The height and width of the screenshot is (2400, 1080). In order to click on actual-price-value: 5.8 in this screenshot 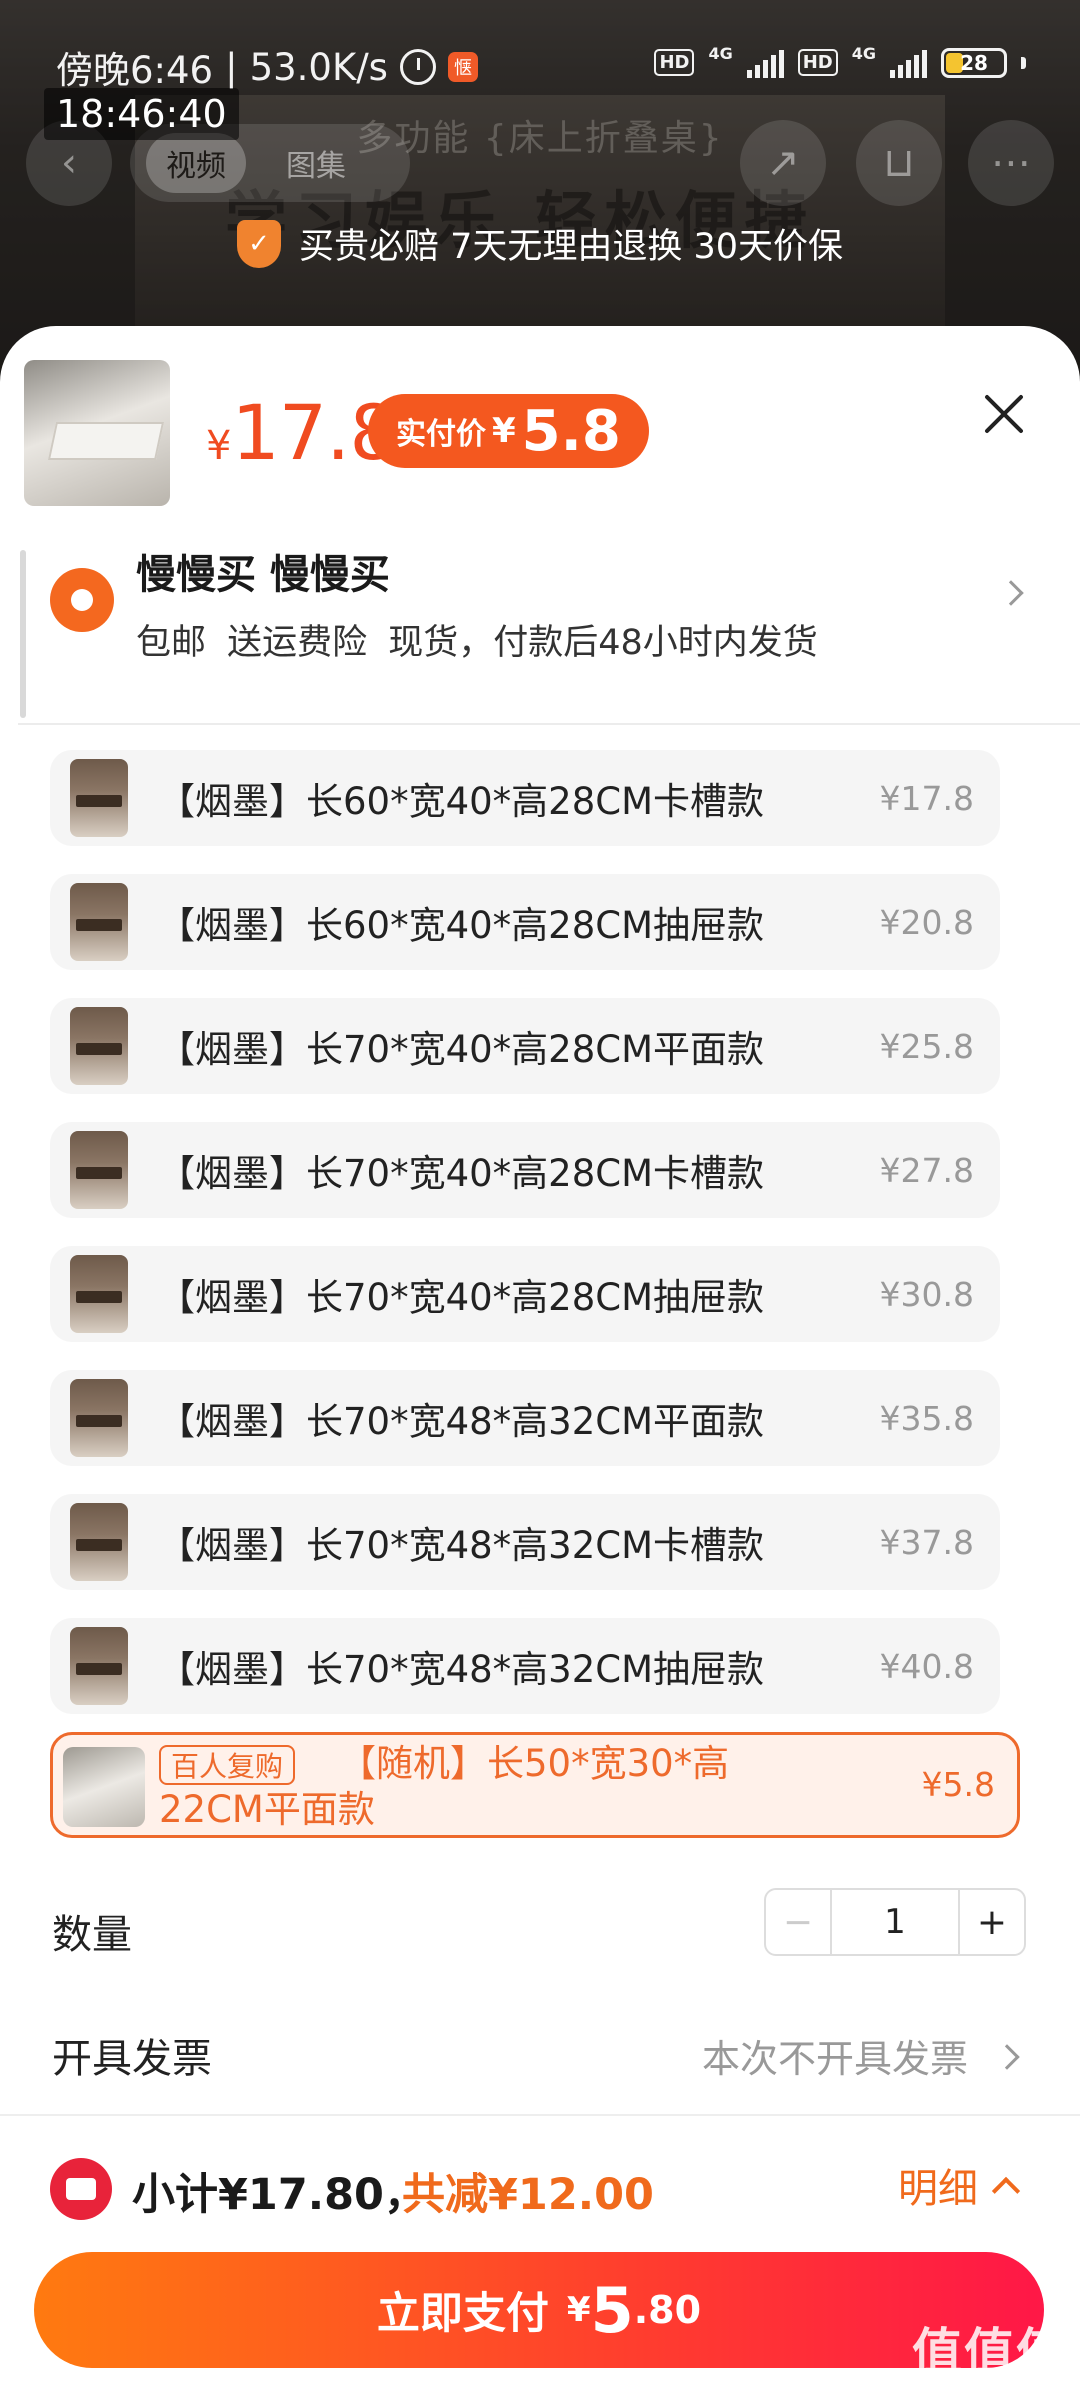, I will do `click(571, 431)`.